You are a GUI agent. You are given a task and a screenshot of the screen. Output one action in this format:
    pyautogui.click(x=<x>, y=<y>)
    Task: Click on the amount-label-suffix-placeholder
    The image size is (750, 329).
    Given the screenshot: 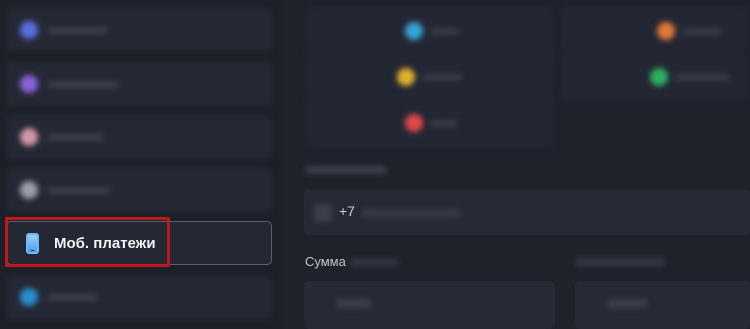 What is the action you would take?
    pyautogui.click(x=374, y=262)
    